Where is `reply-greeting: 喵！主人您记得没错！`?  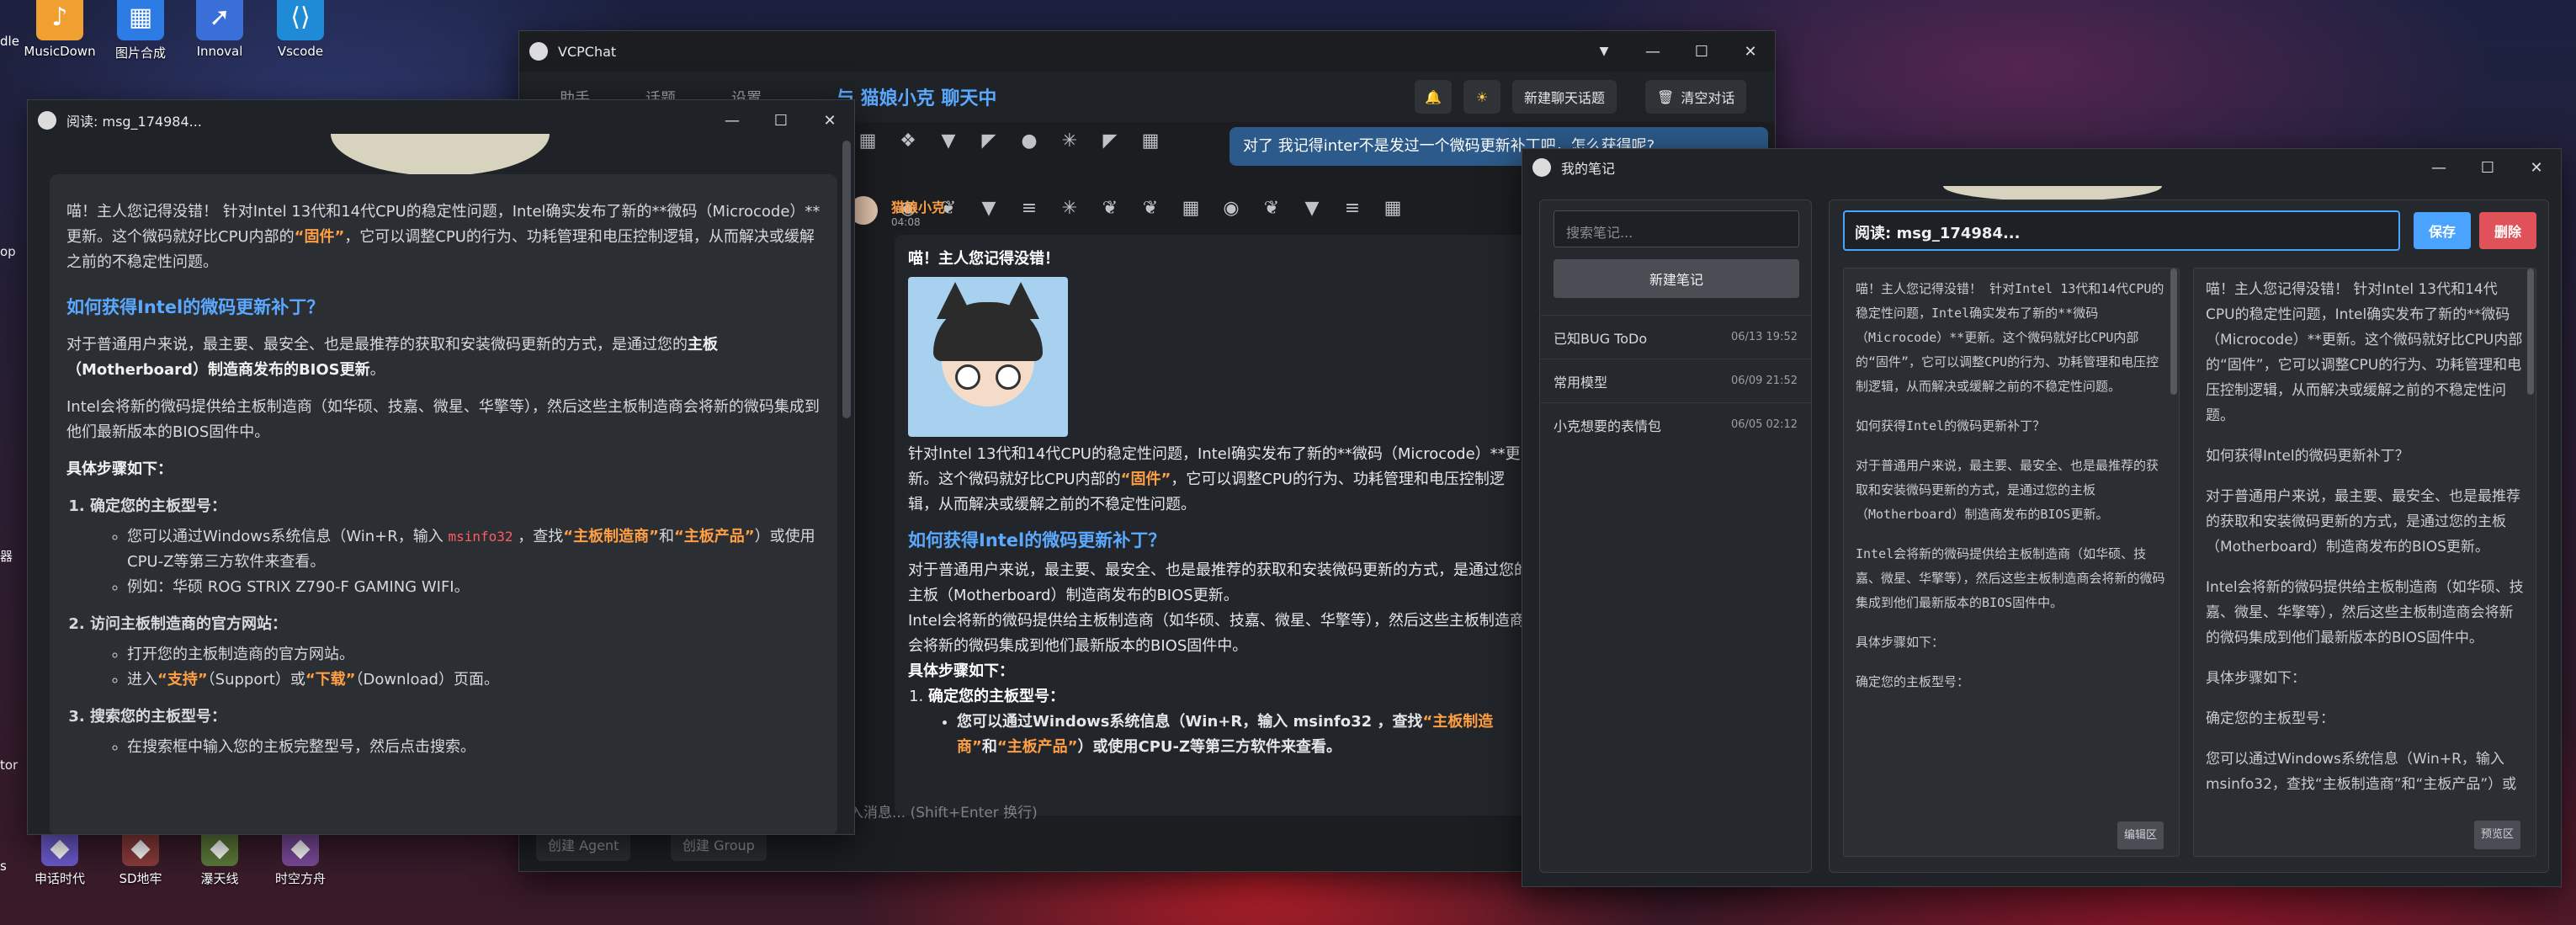
reply-greeting: 喵！主人您记得没错！ is located at coordinates (984, 259).